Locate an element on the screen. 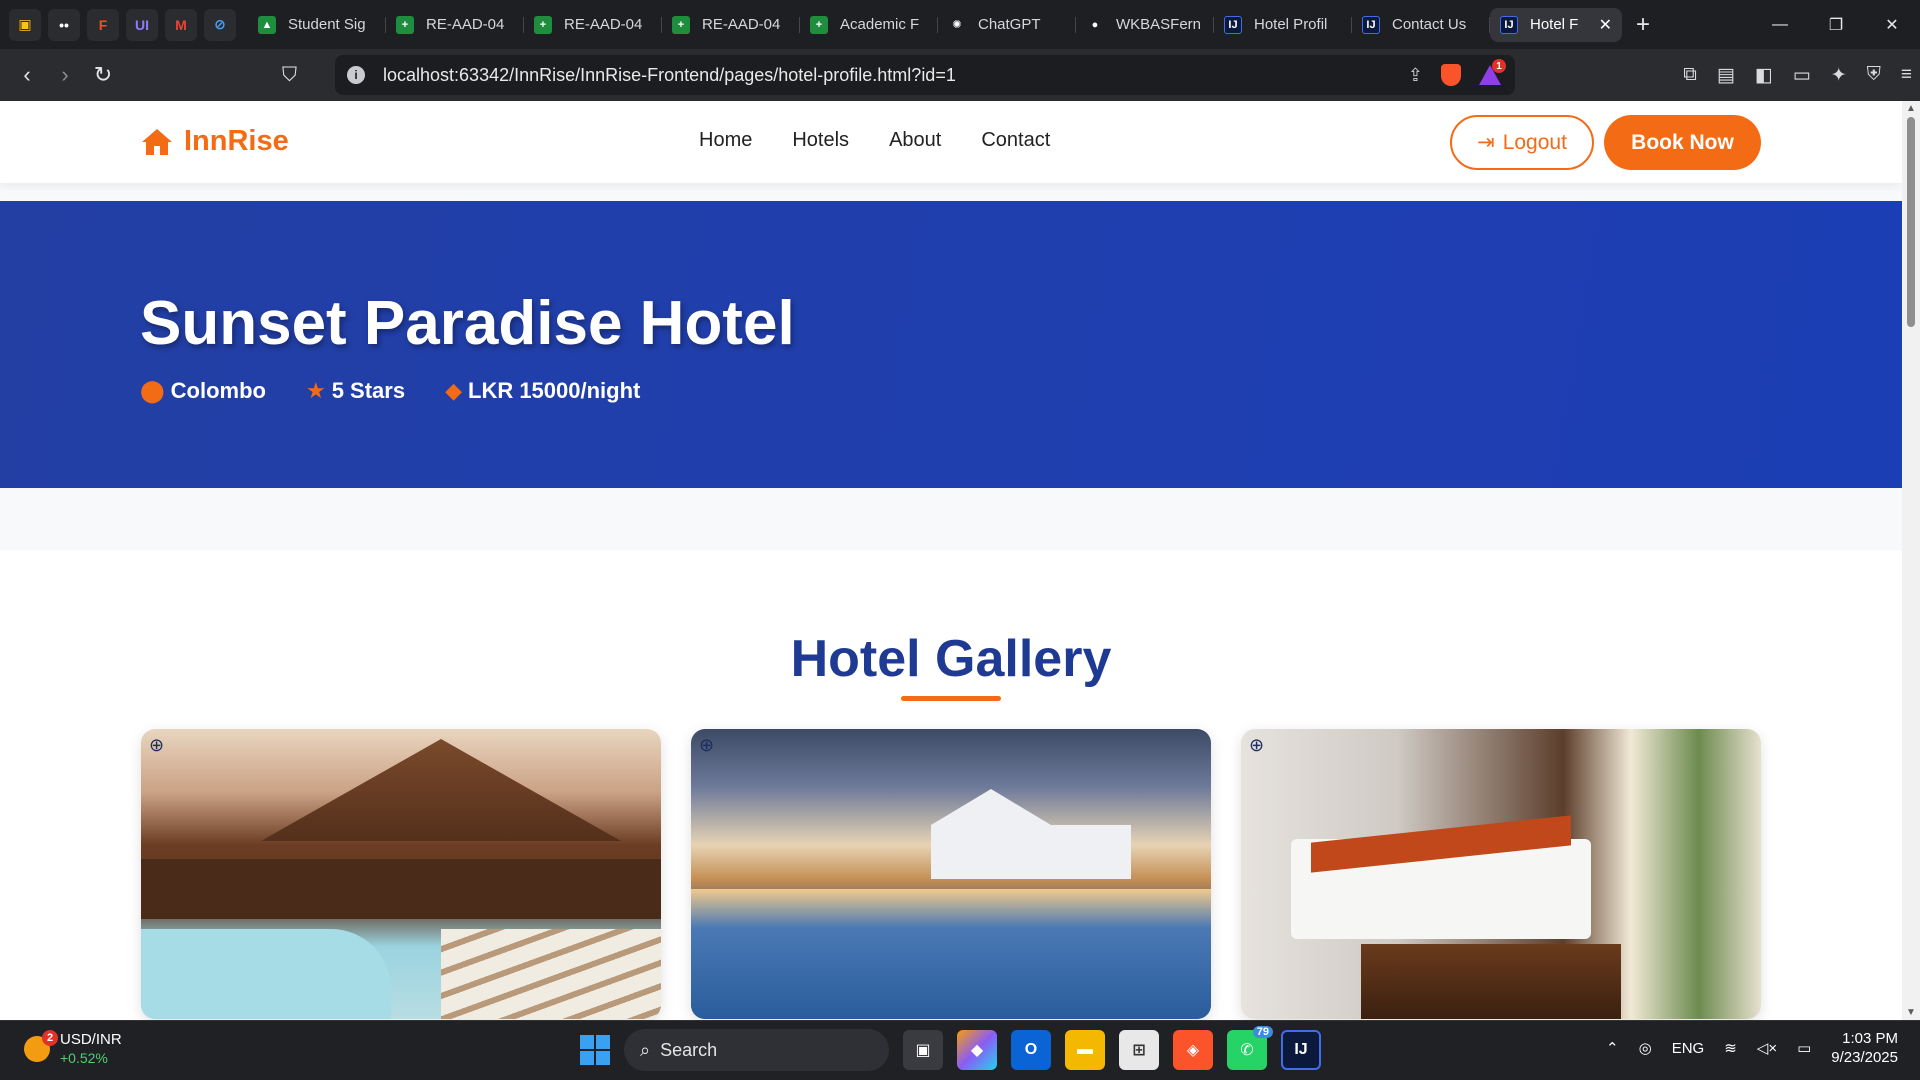  wallet-icon: ▭ is located at coordinates (1802, 75).